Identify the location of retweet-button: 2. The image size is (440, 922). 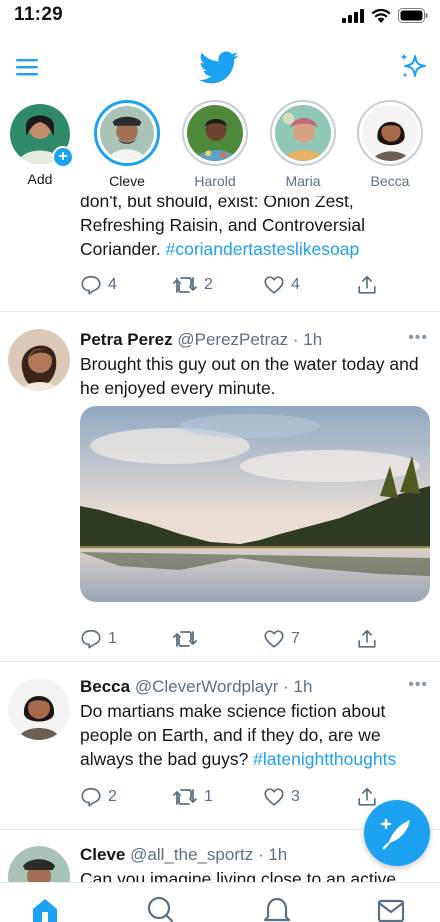
(192, 285).